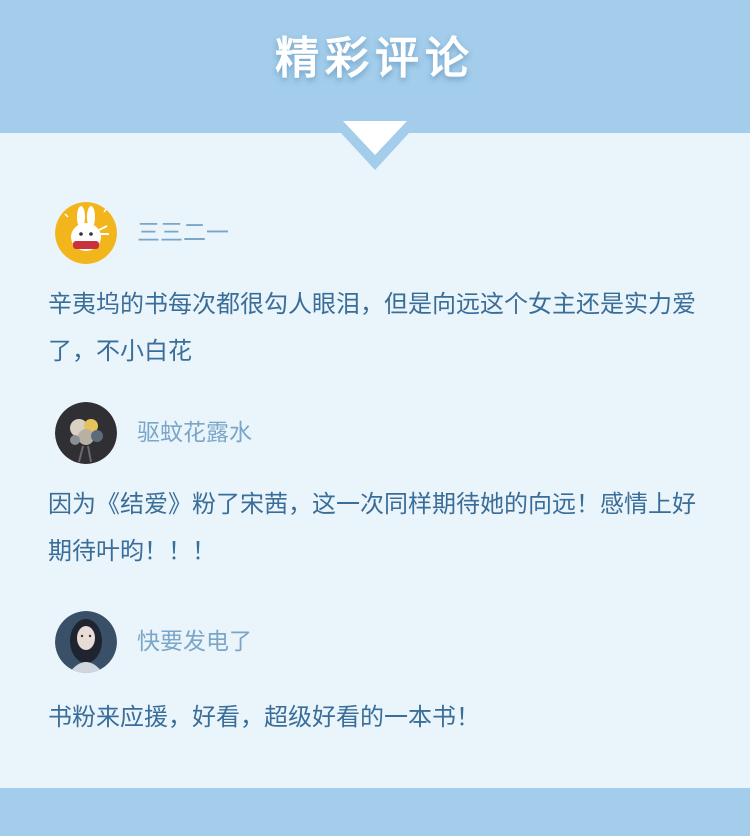 This screenshot has width=750, height=836. What do you see at coordinates (372, 327) in the screenshot?
I see `comment-text: 辛夷坞的书每次都很勾人眼泪，但是向远这个女主还是实力爱了，不小白花` at bounding box center [372, 327].